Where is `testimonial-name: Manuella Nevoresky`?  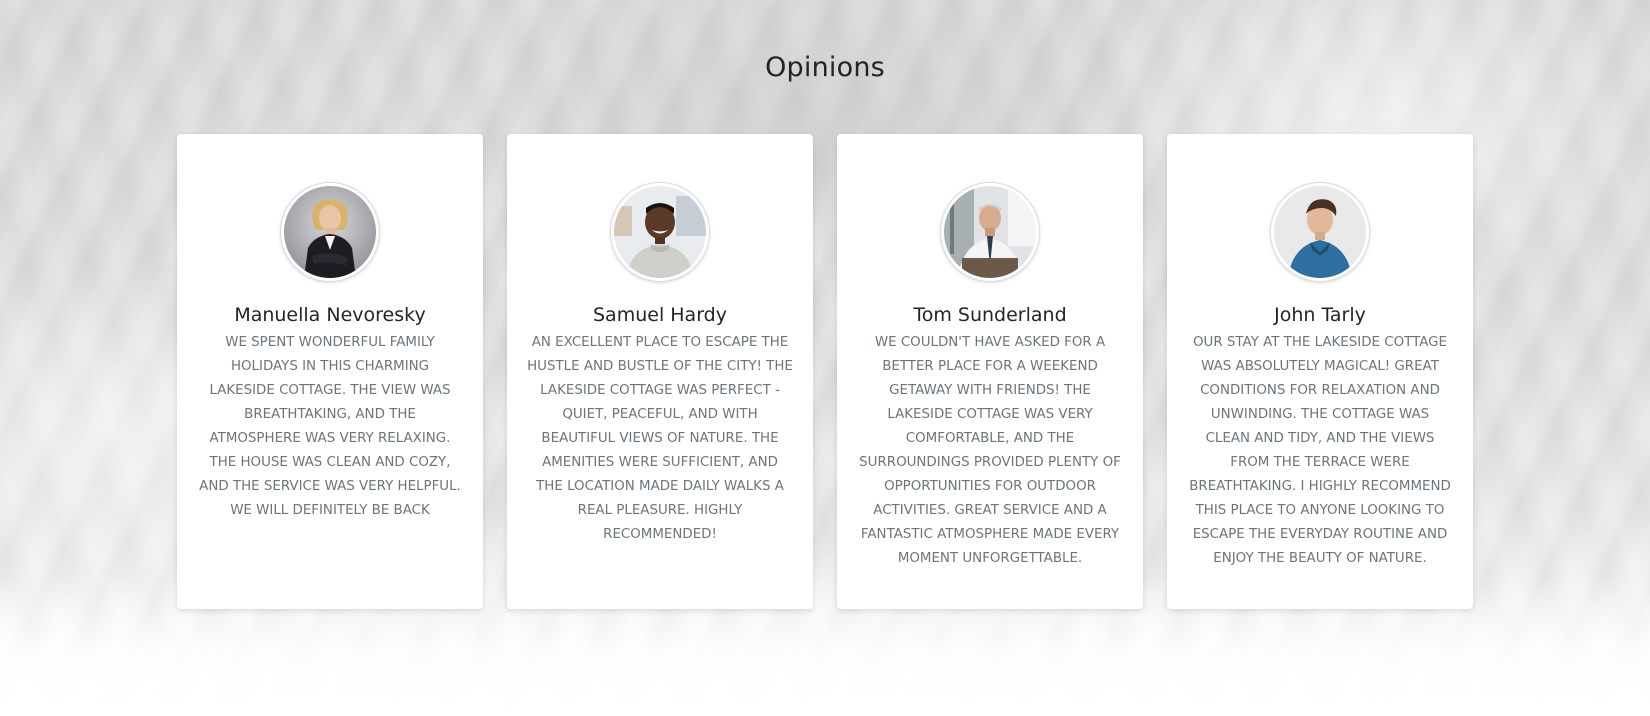
testimonial-name: Manuella Nevoresky is located at coordinates (330, 315).